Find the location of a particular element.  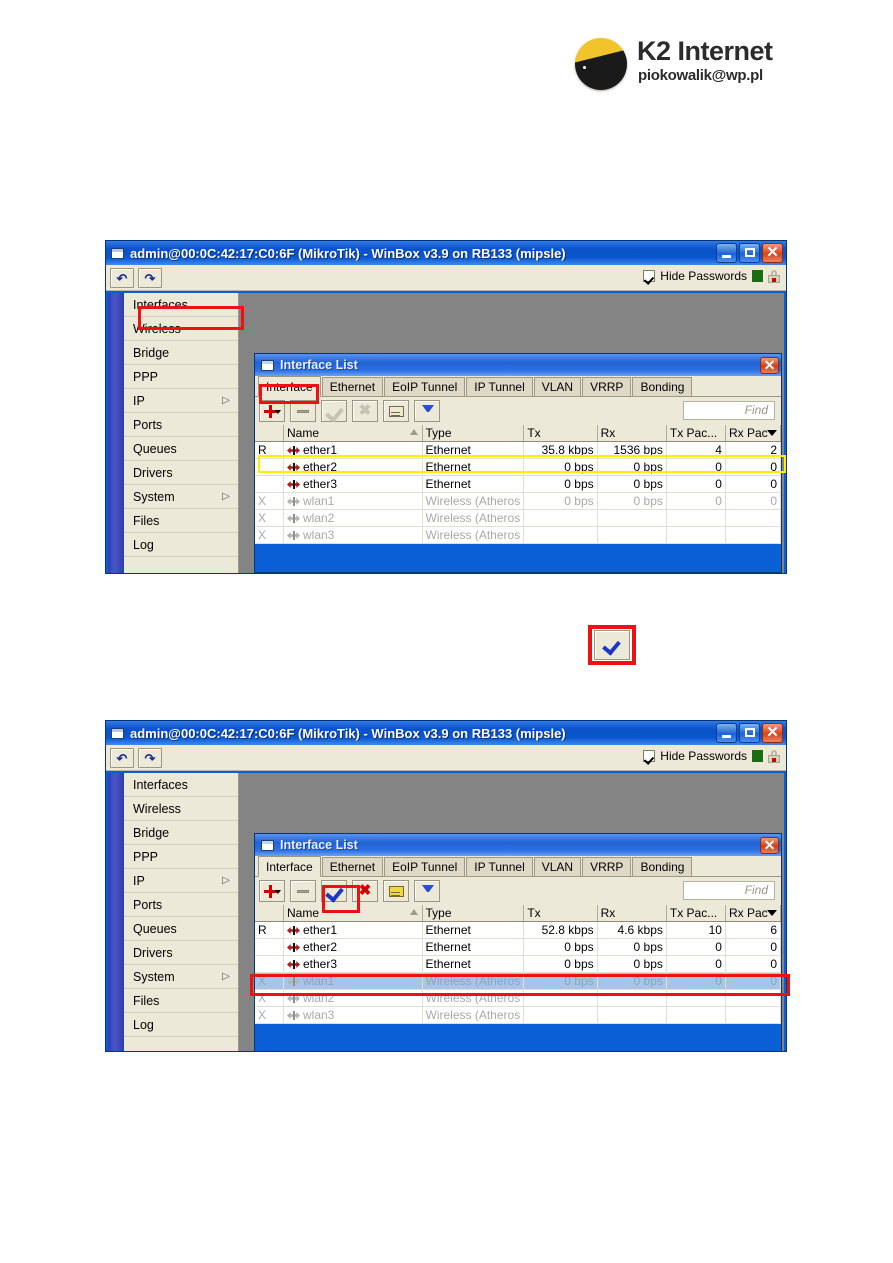

cell-tx-packets is located at coordinates (696, 1015).